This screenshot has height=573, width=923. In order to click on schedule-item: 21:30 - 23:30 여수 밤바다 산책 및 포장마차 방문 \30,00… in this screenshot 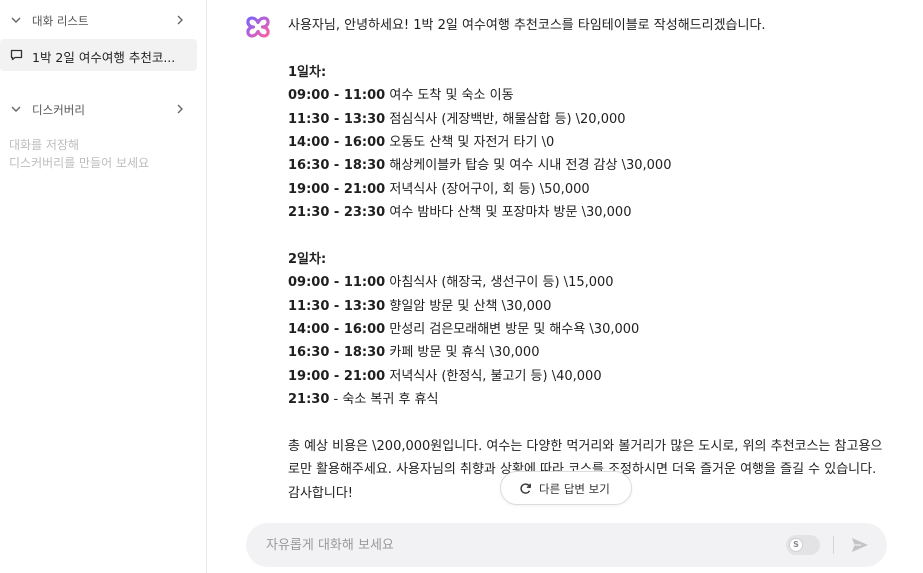, I will do `click(588, 212)`.